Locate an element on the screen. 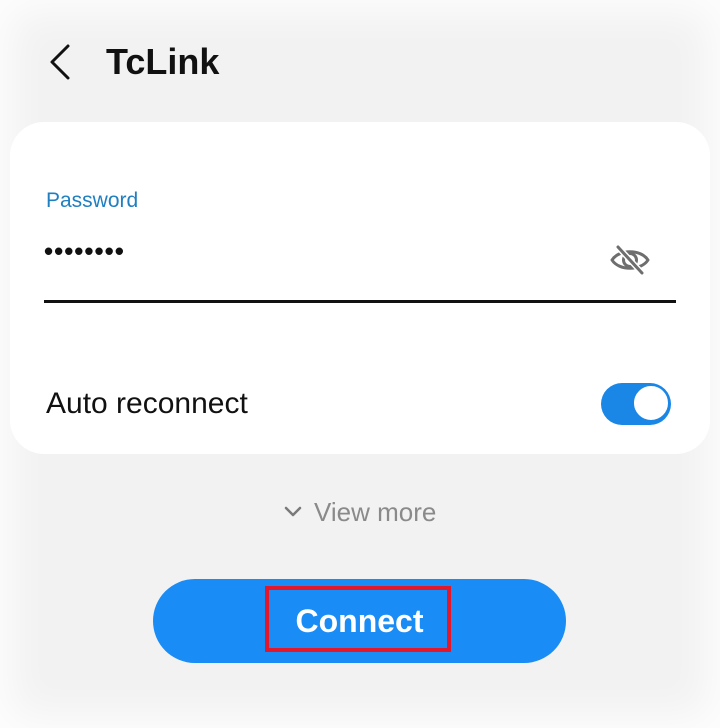 This screenshot has height=728, width=720. view-more-button: View more is located at coordinates (360, 512).